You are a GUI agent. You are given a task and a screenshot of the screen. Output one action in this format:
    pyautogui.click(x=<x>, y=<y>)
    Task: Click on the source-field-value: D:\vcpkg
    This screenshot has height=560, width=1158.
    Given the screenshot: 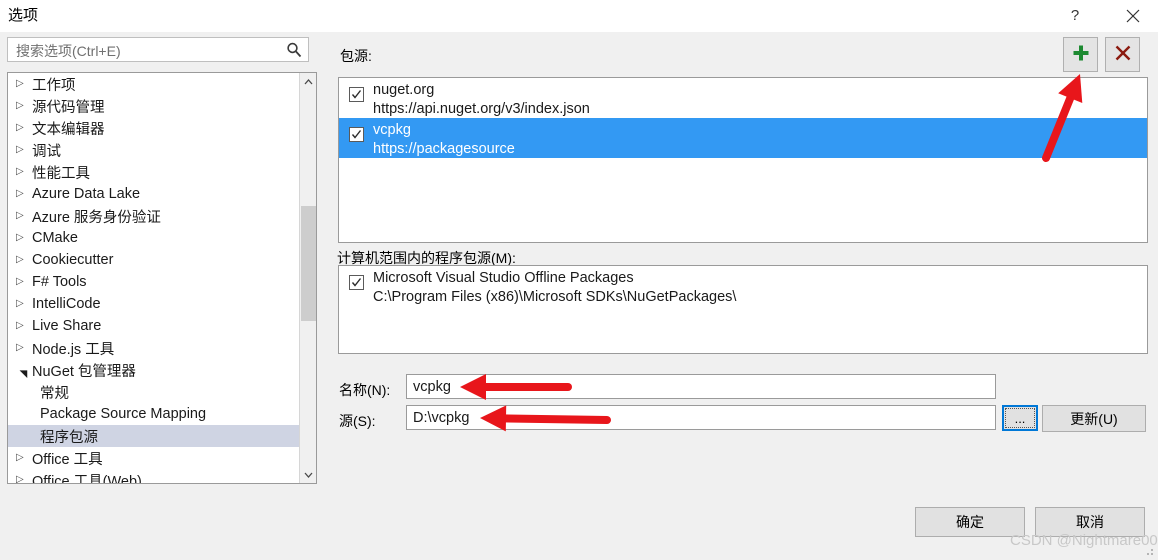 What is the action you would take?
    pyautogui.click(x=441, y=417)
    